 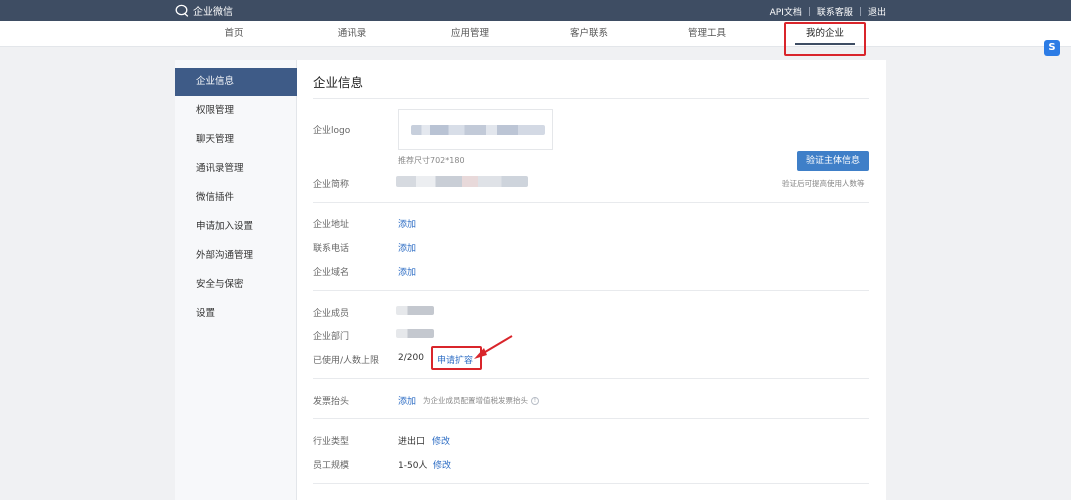 What do you see at coordinates (475, 400) in the screenshot?
I see `invoice-hint-text: 为企业成员配置增值税发票抬头` at bounding box center [475, 400].